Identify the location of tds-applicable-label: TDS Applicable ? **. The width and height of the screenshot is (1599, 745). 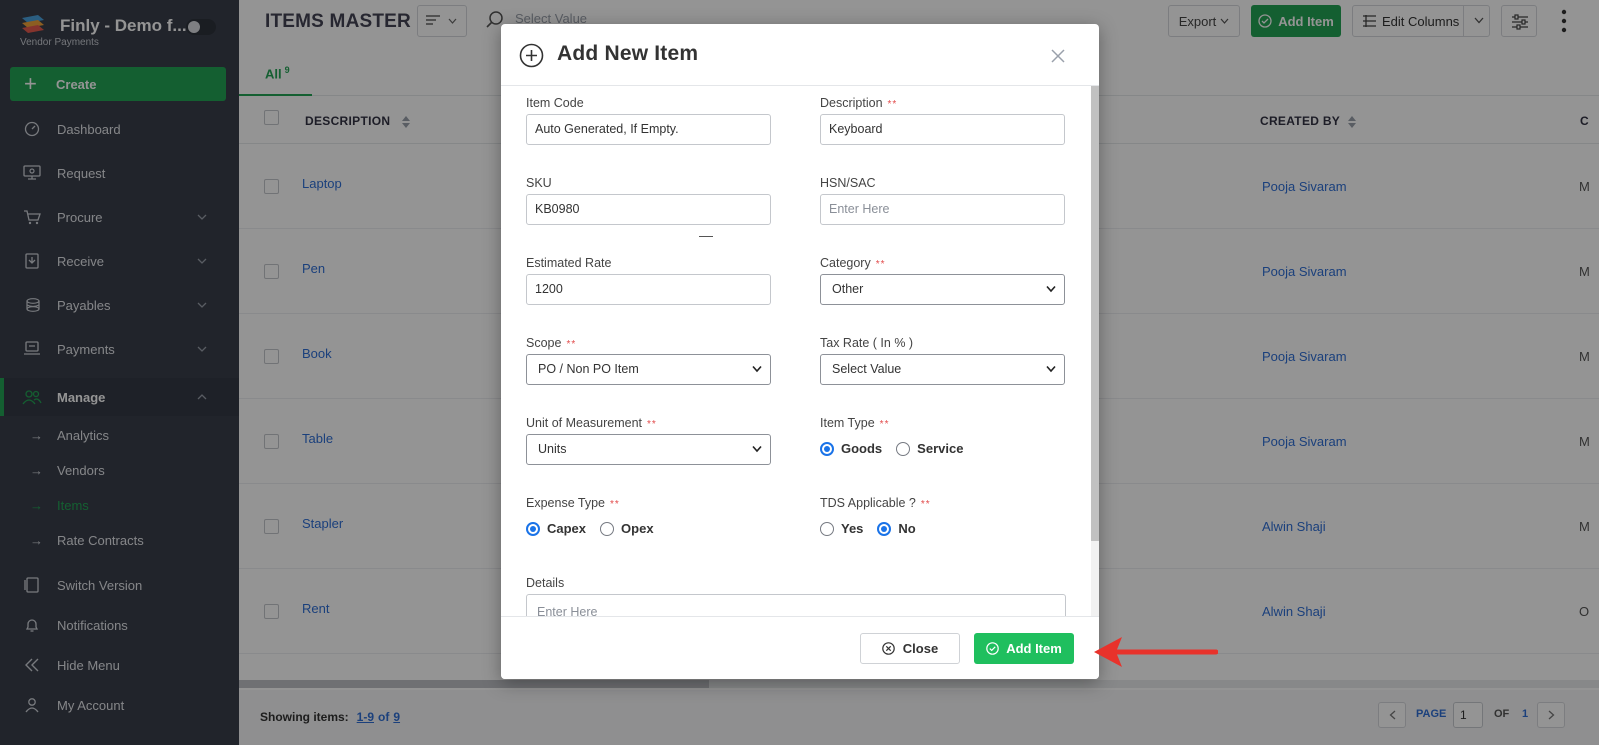
(875, 503).